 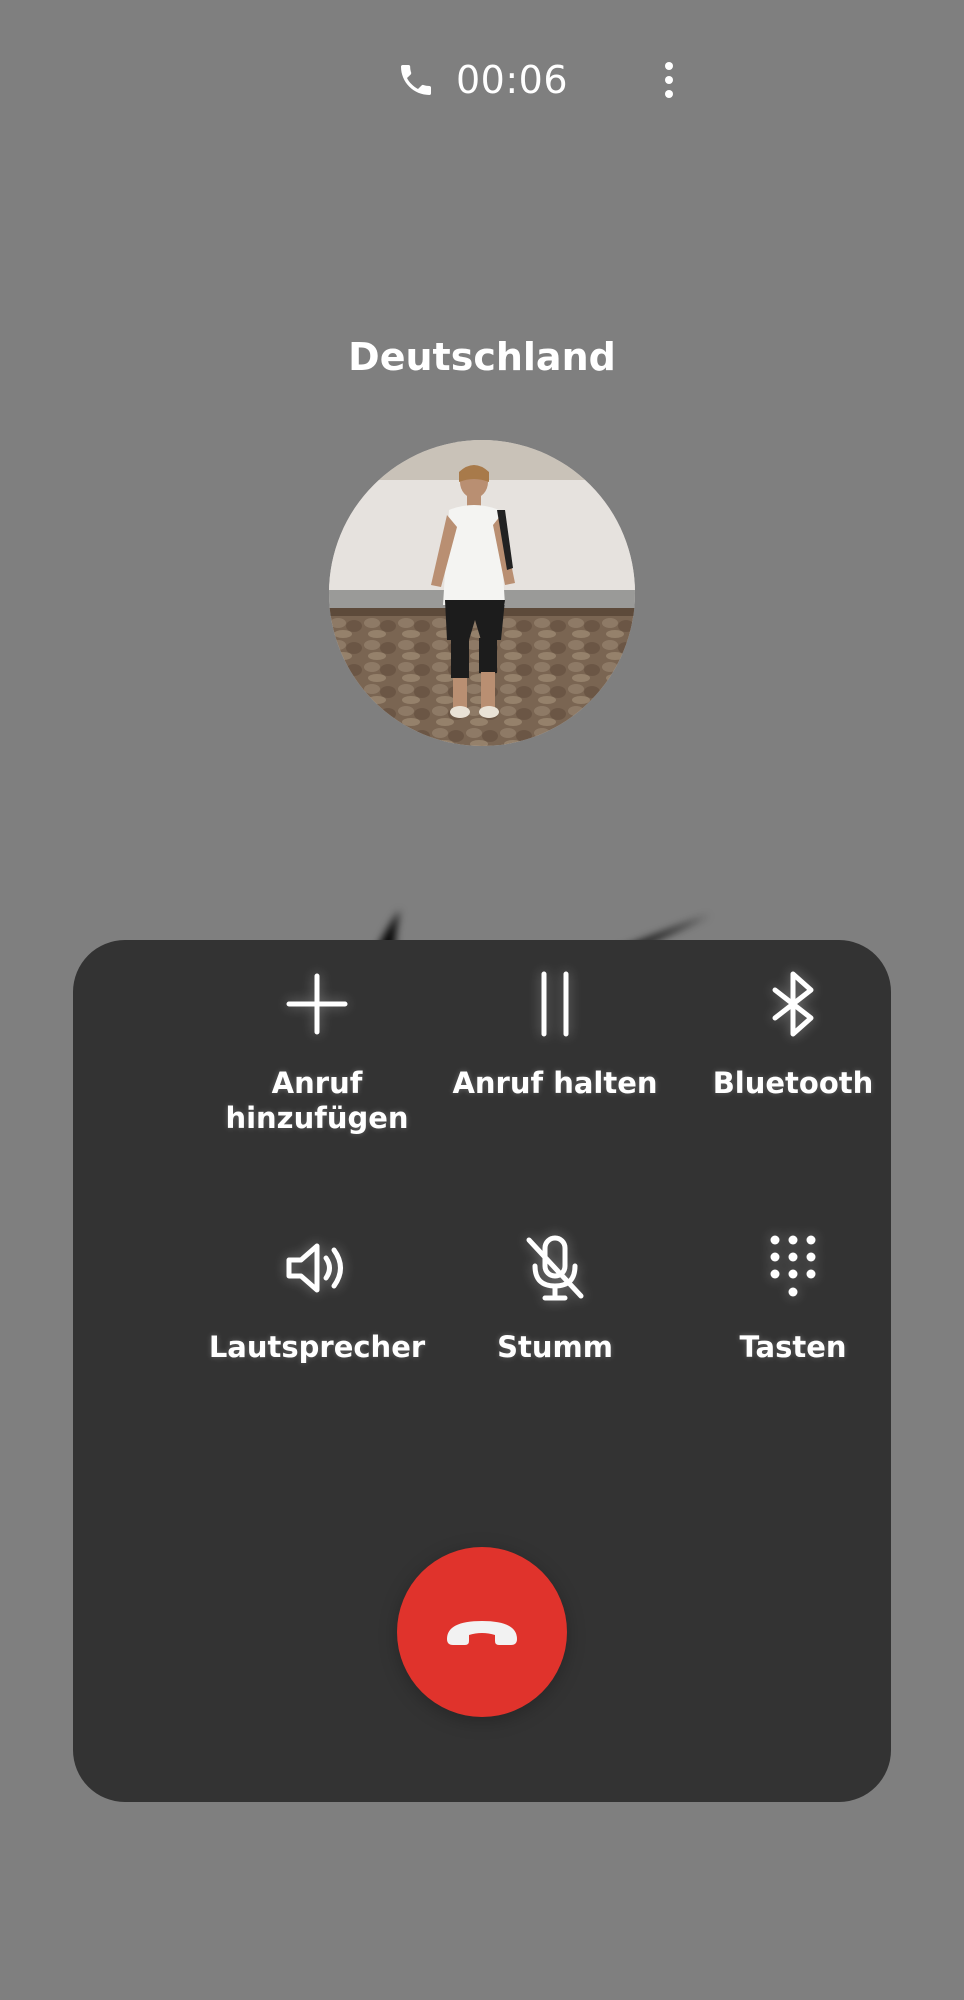 I want to click on bluetooth-label: Bluetooth, so click(x=793, y=1083).